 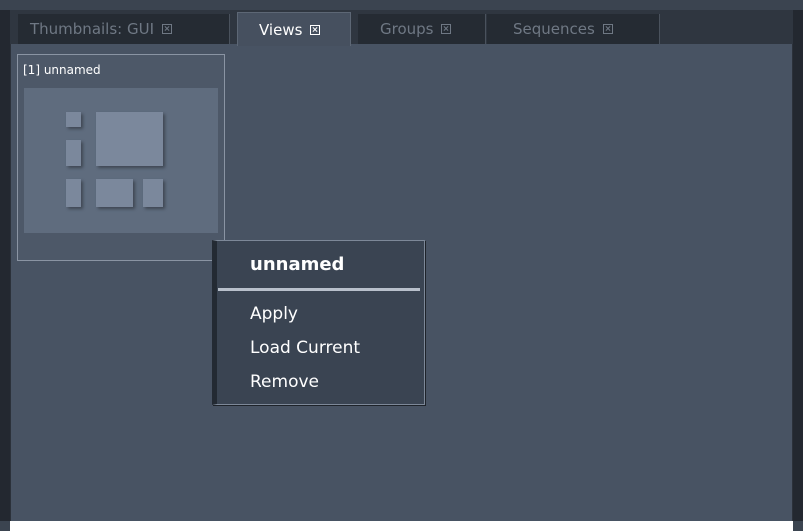 I want to click on menu-separator, so click(x=319, y=289).